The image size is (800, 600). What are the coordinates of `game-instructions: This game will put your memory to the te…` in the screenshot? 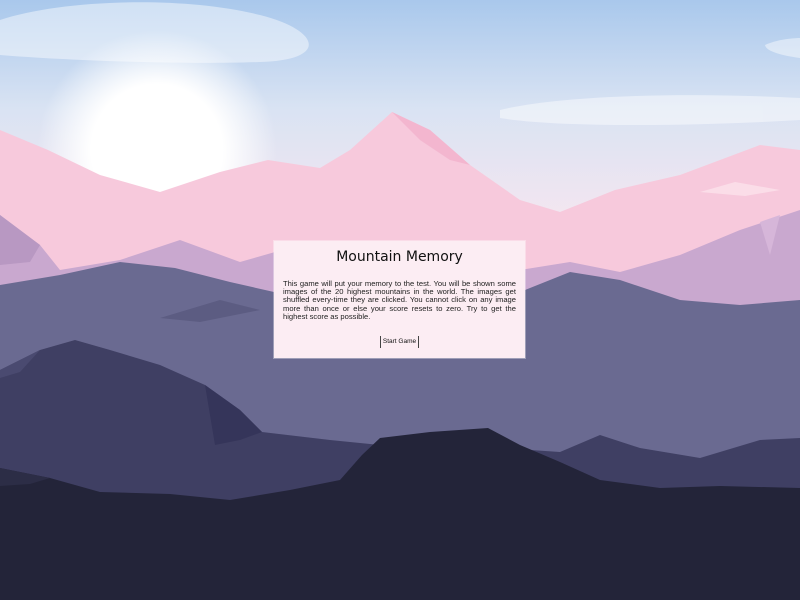 It's located at (399, 300).